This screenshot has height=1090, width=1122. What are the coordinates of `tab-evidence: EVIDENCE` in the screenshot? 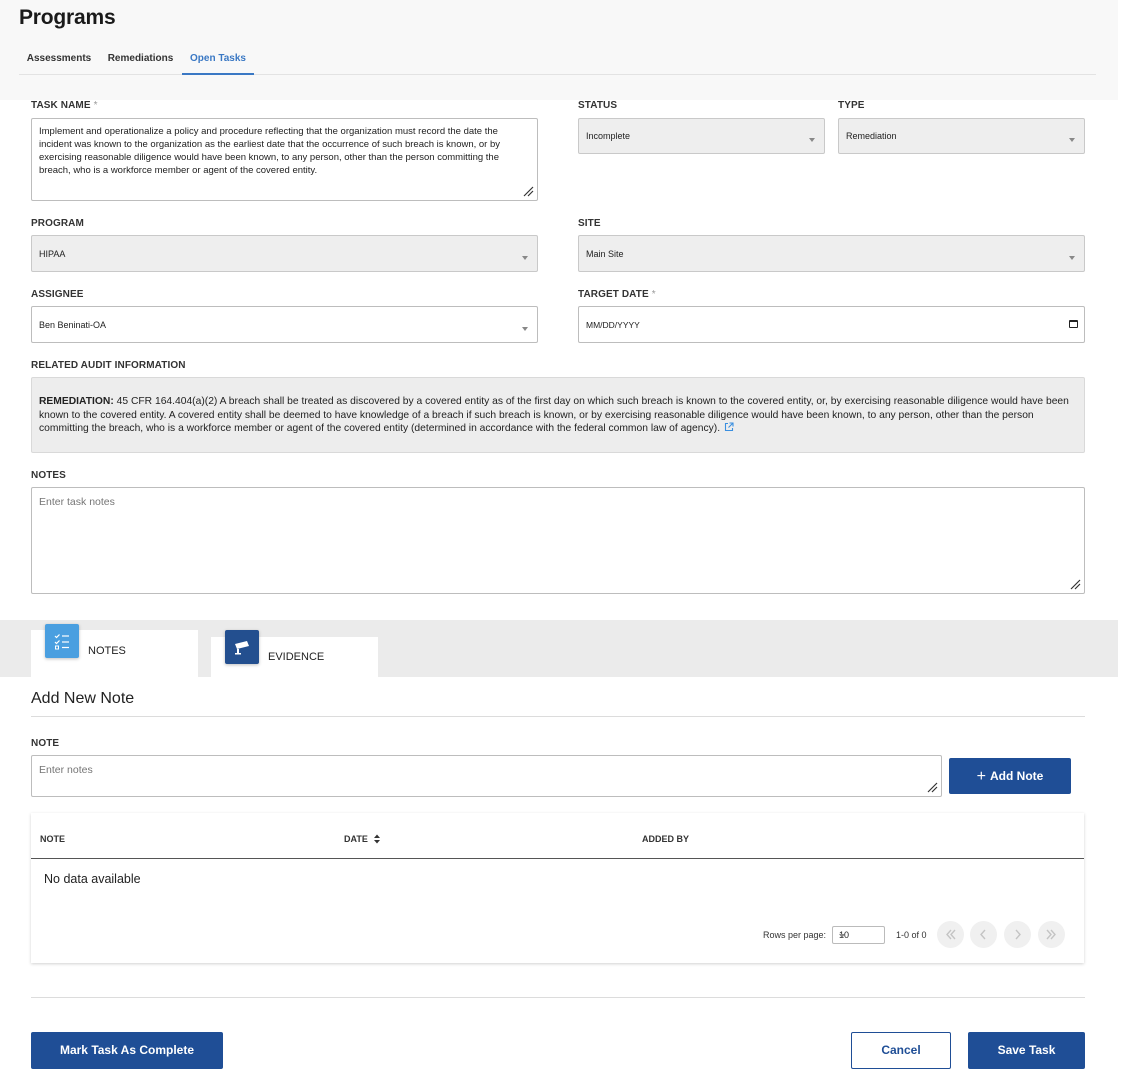 It's located at (294, 653).